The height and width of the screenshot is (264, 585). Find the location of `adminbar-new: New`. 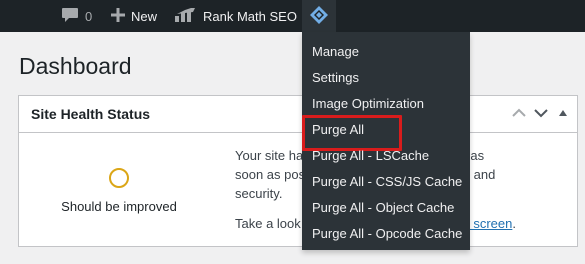

adminbar-new: New is located at coordinates (134, 16).